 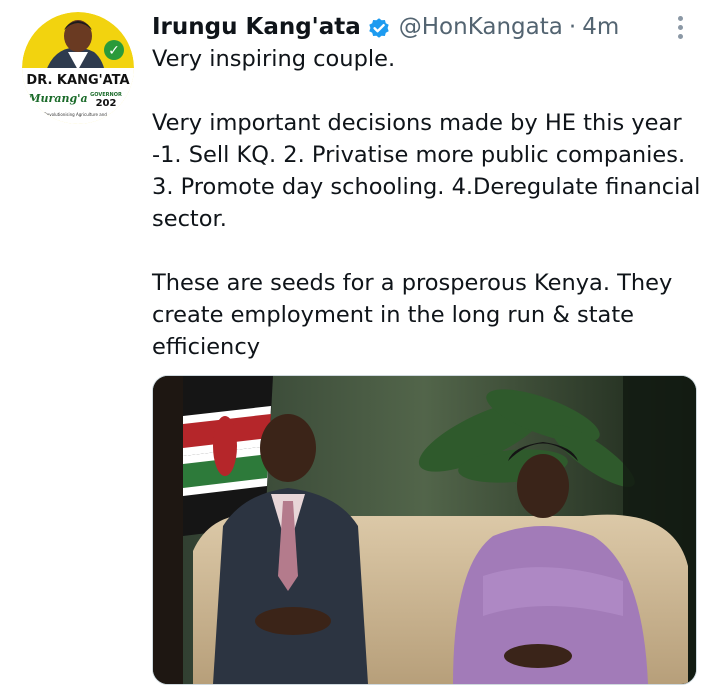 I want to click on tweet-header: Irungu Kang'ata @HonKangata · 4m, so click(x=385, y=27).